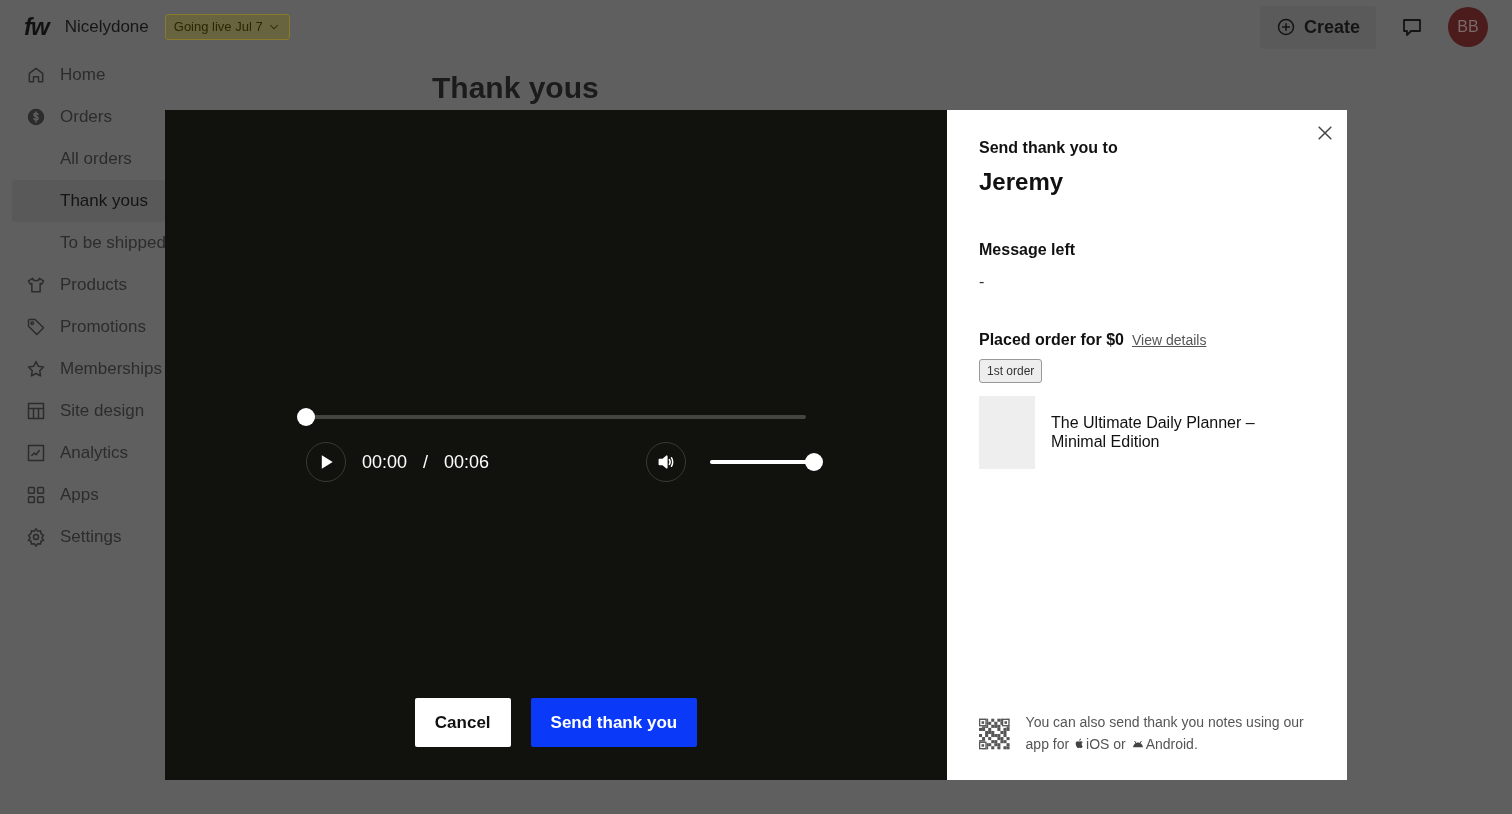  I want to click on ios-link: iOS, so click(1098, 744).